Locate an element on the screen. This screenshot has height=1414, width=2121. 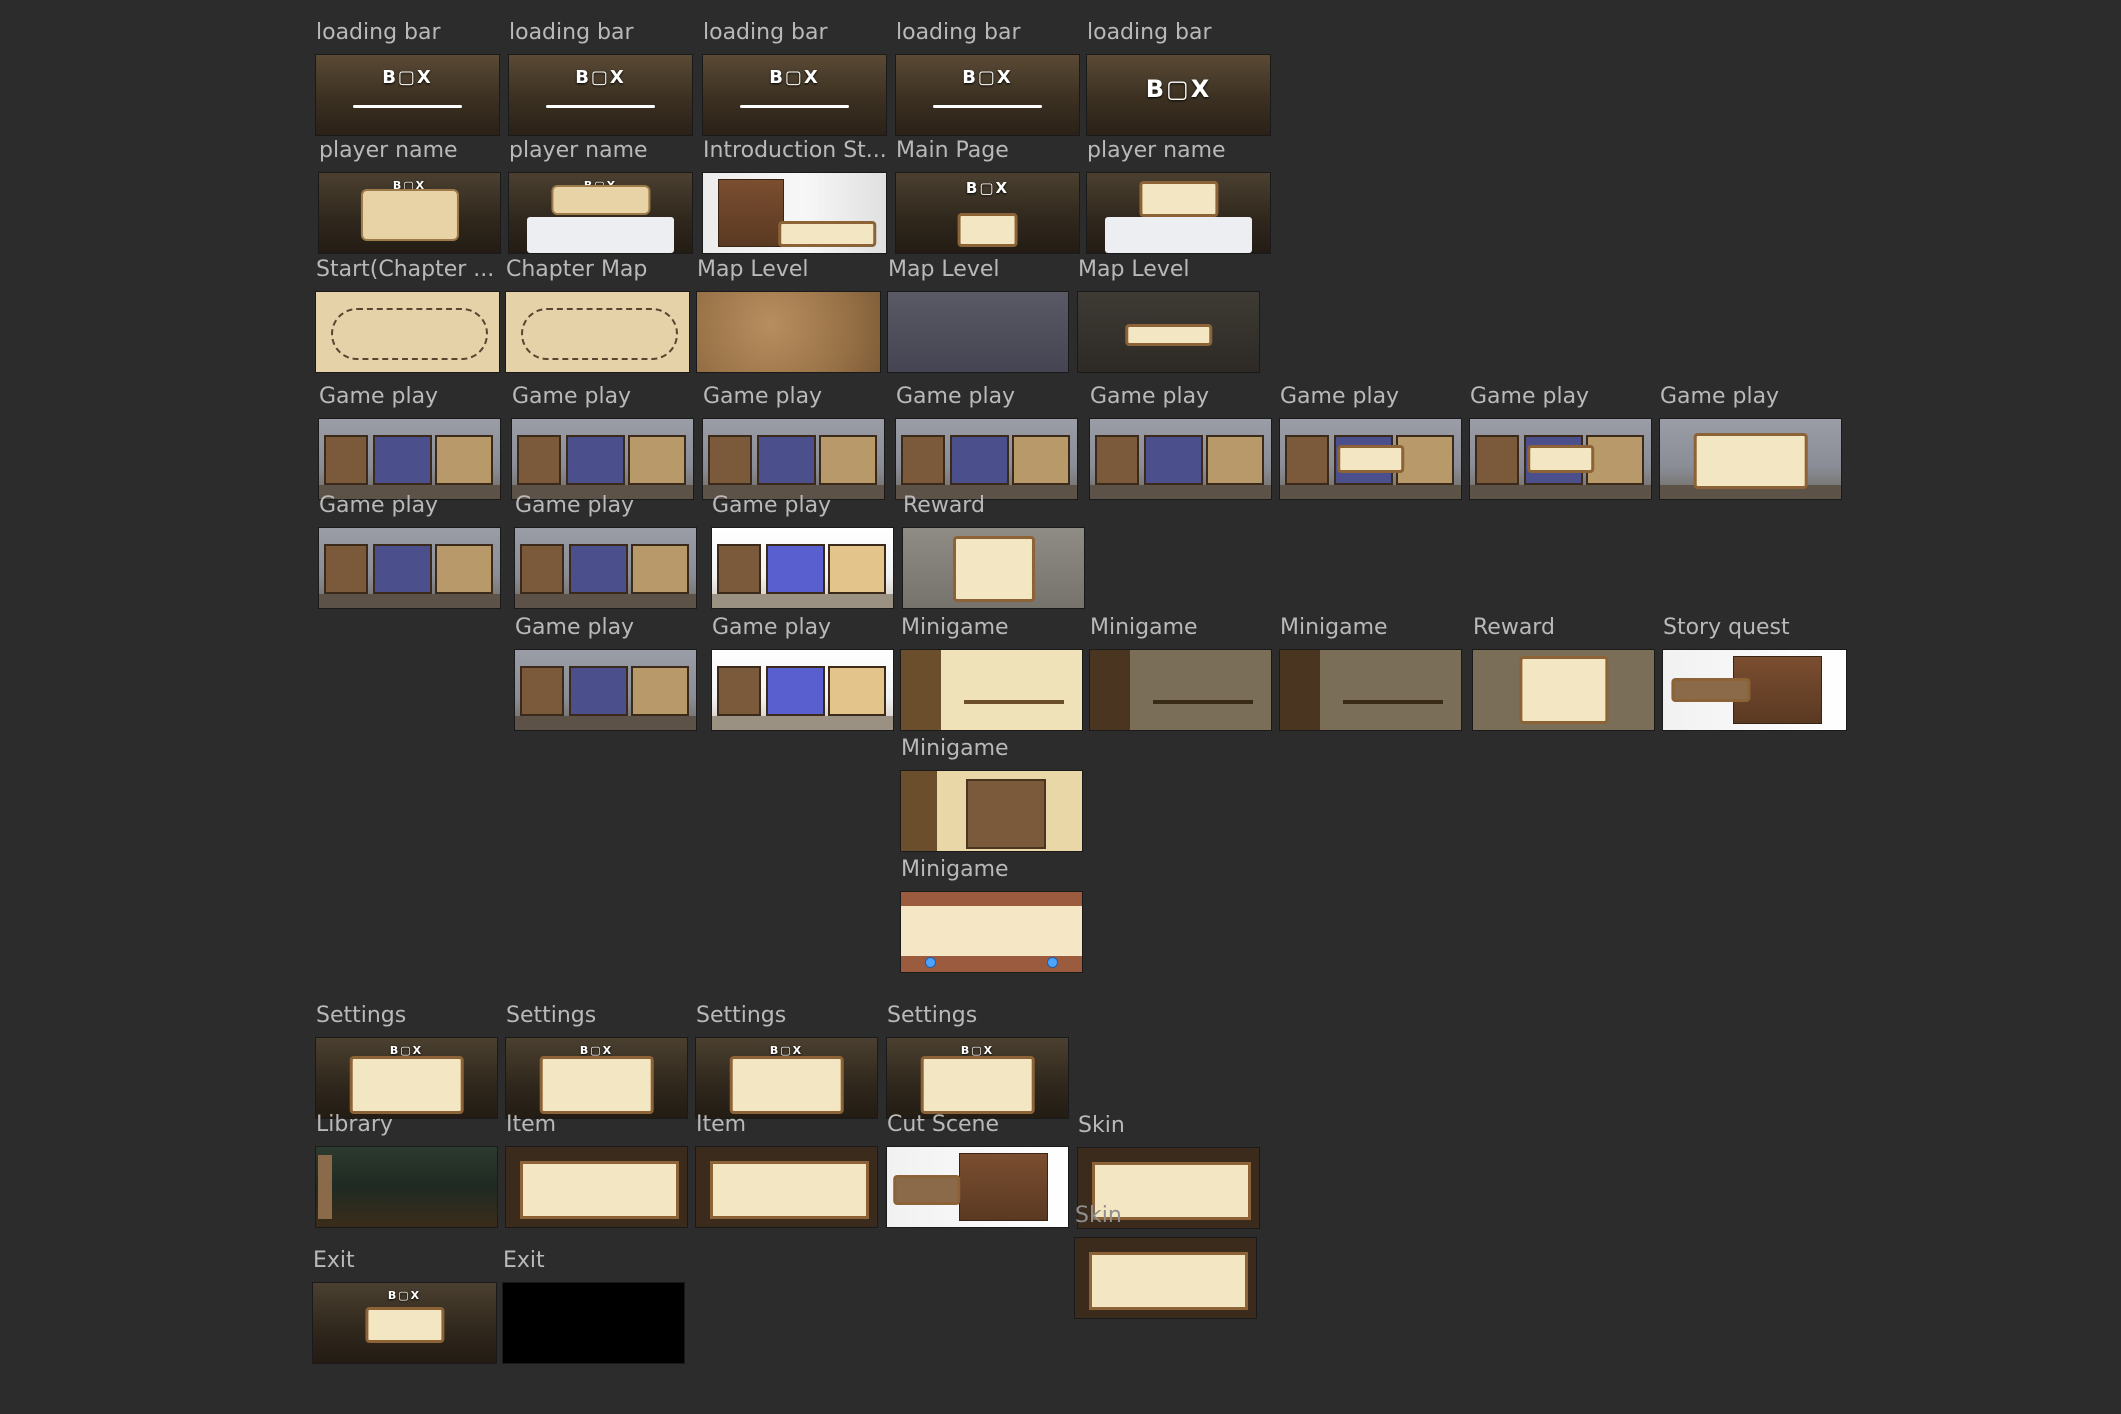
frame-reward-1: Reward is located at coordinates (993, 552).